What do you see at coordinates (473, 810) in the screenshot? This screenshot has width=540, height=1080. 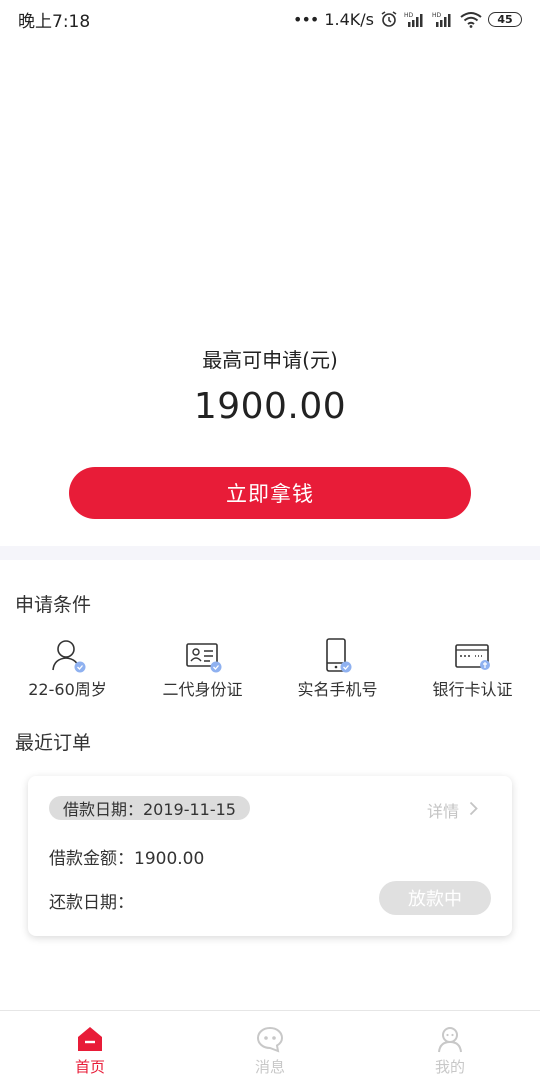 I see `chevron-right-icon` at bounding box center [473, 810].